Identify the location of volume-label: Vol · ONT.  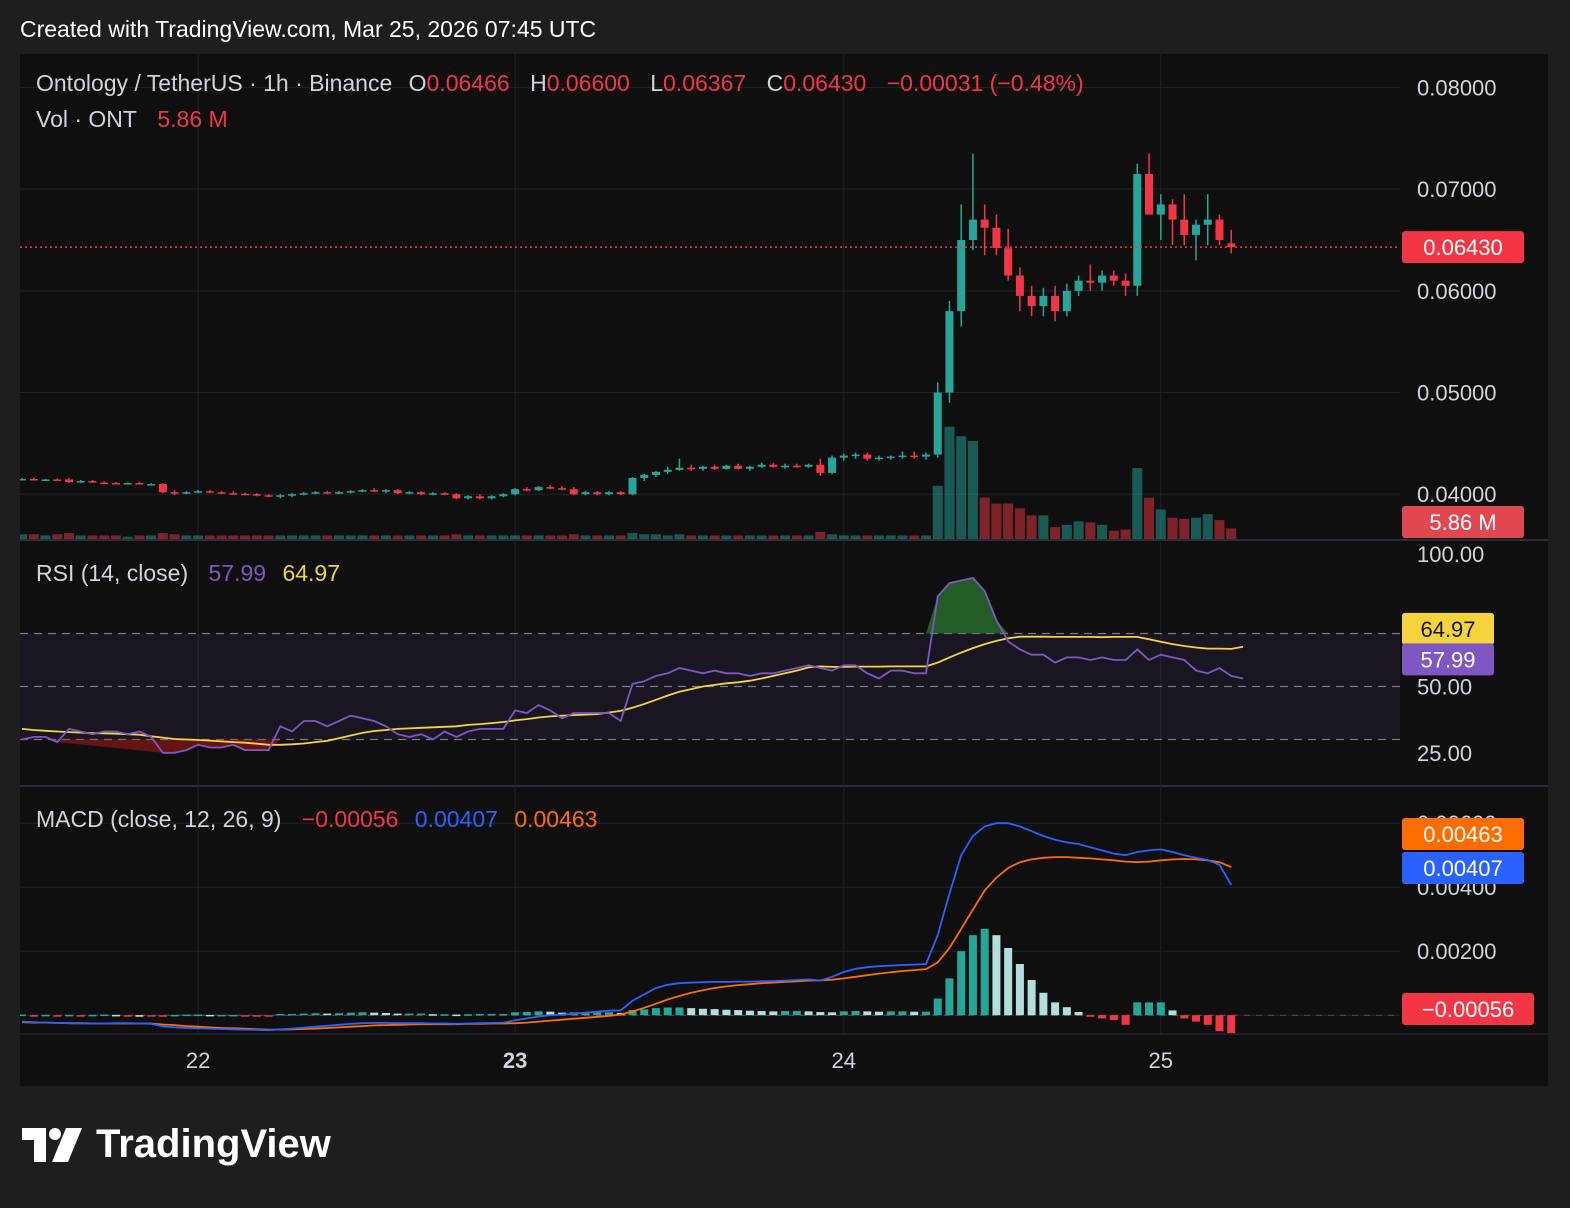
(86, 119).